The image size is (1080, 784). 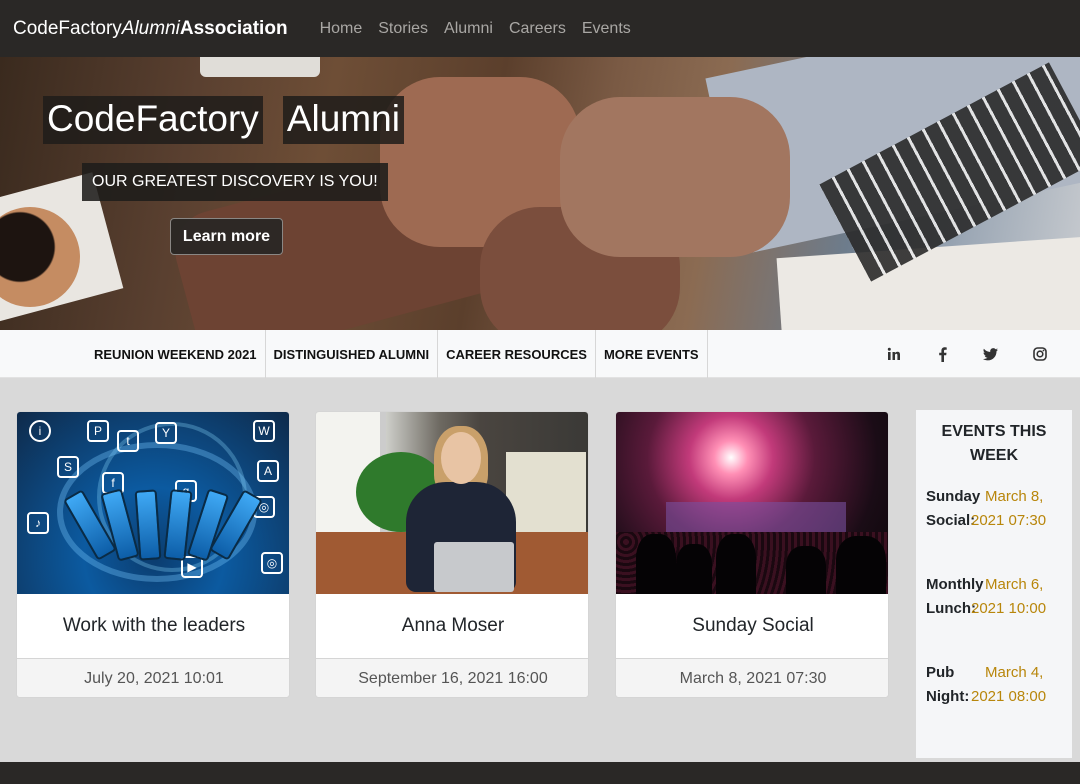 What do you see at coordinates (517, 354) in the screenshot?
I see `subnav-item-career-resources: CAREER RESOURCES` at bounding box center [517, 354].